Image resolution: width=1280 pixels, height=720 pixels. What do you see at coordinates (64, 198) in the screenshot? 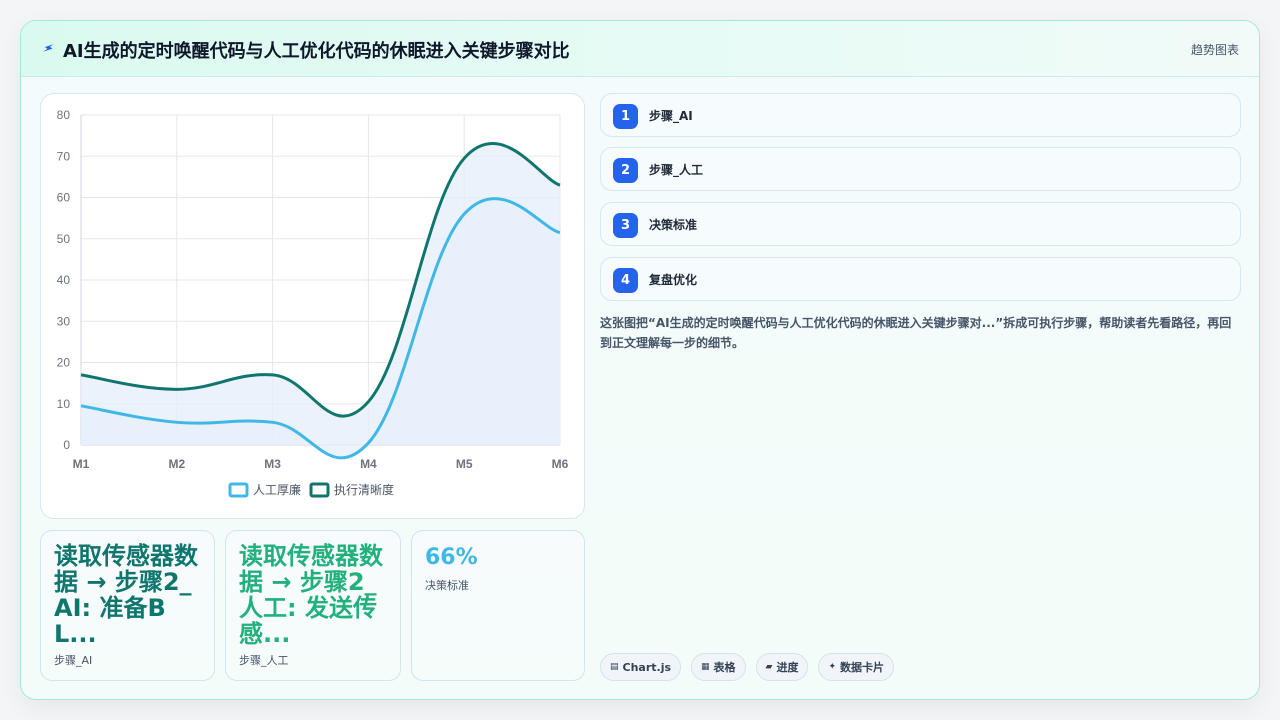
I see `y-tick-label: 60` at bounding box center [64, 198].